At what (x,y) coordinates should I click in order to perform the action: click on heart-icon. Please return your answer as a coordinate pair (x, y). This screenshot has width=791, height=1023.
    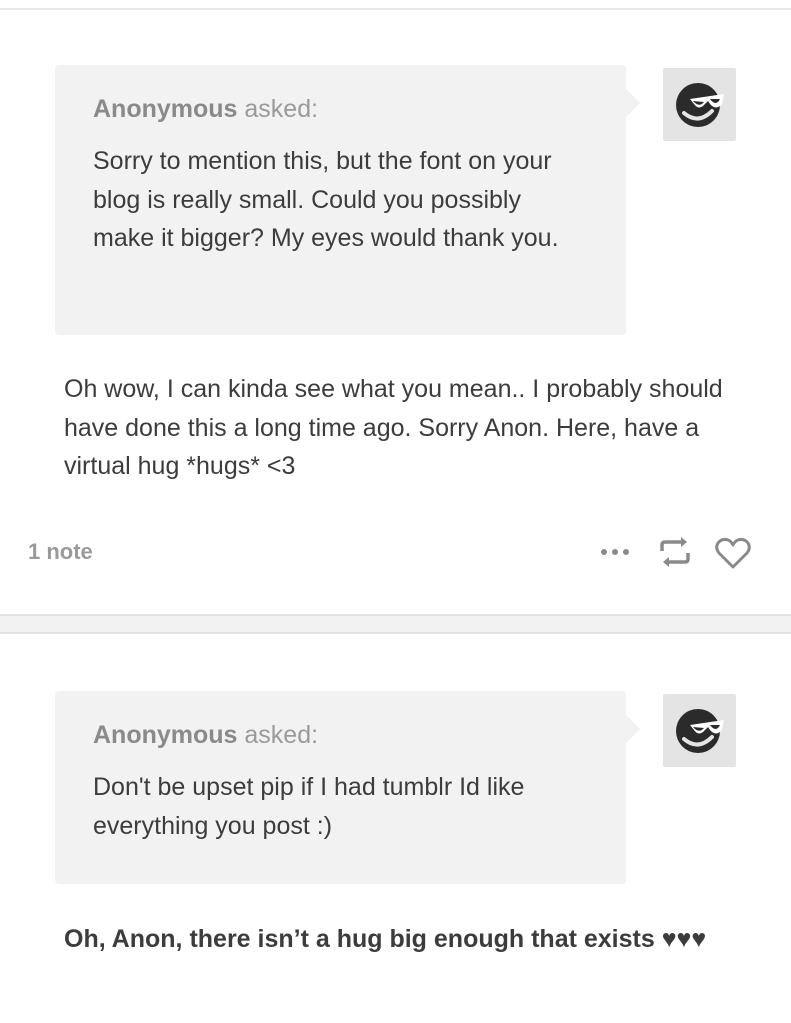
    Looking at the image, I should click on (733, 553).